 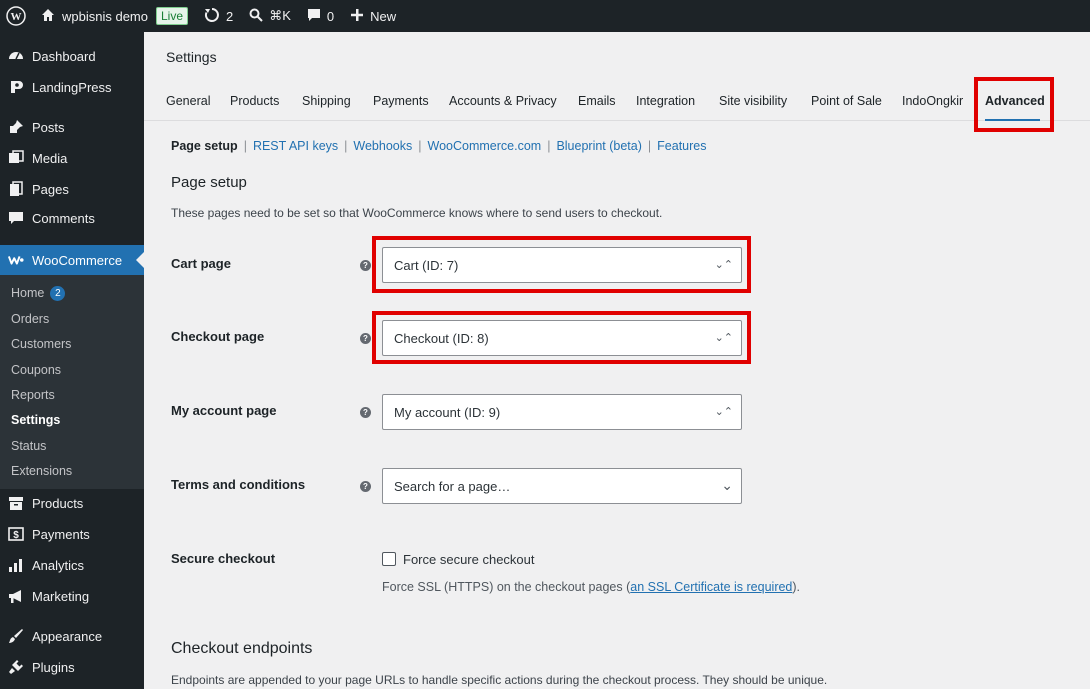 I want to click on sidebar-item-plugins: Plugins, so click(x=72, y=667).